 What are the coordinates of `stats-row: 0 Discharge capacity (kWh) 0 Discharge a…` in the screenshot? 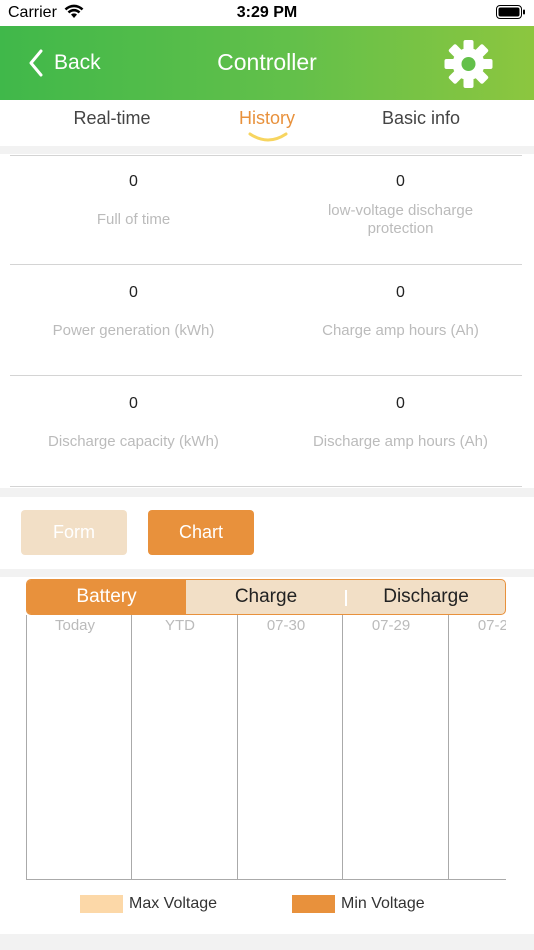 It's located at (267, 431).